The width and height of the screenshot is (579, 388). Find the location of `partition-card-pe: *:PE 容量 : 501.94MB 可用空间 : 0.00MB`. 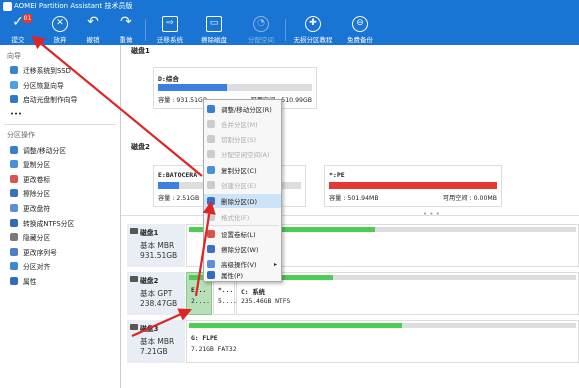

partition-card-pe: *:PE 容量 : 501.94MB 可用空间 : 0.00MB is located at coordinates (413, 186).